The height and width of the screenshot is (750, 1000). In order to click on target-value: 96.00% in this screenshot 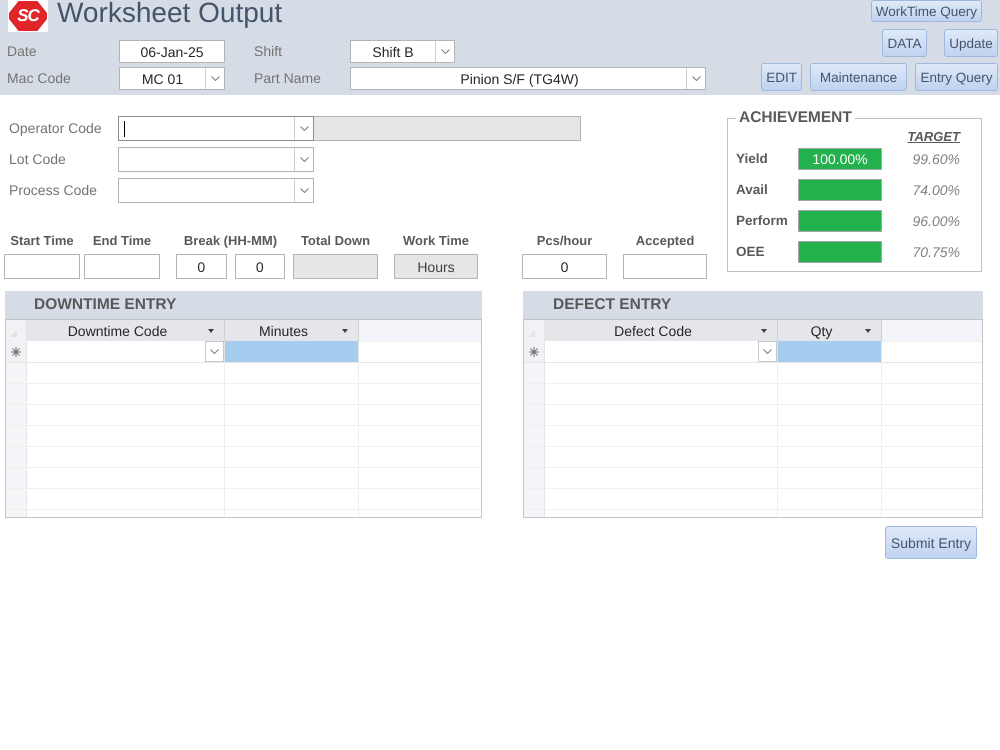, I will do `click(936, 221)`.